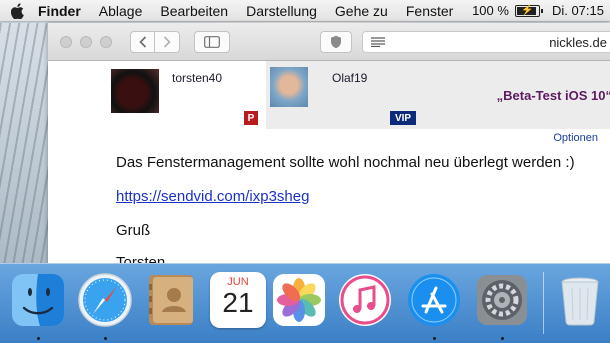 This screenshot has width=610, height=343. I want to click on trash-icon, so click(580, 300).